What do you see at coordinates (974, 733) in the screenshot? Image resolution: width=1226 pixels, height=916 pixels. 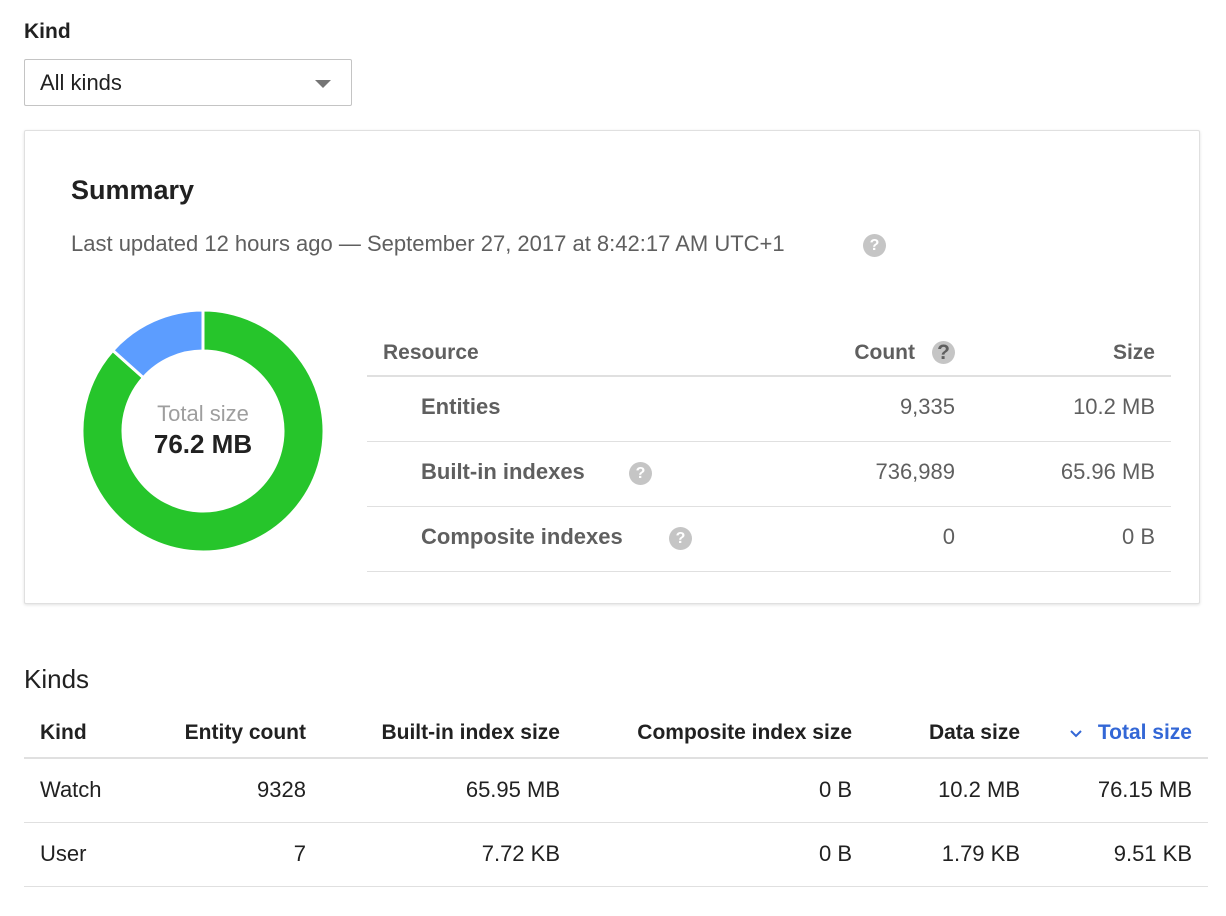 I see `data-size-column-header: Data size` at bounding box center [974, 733].